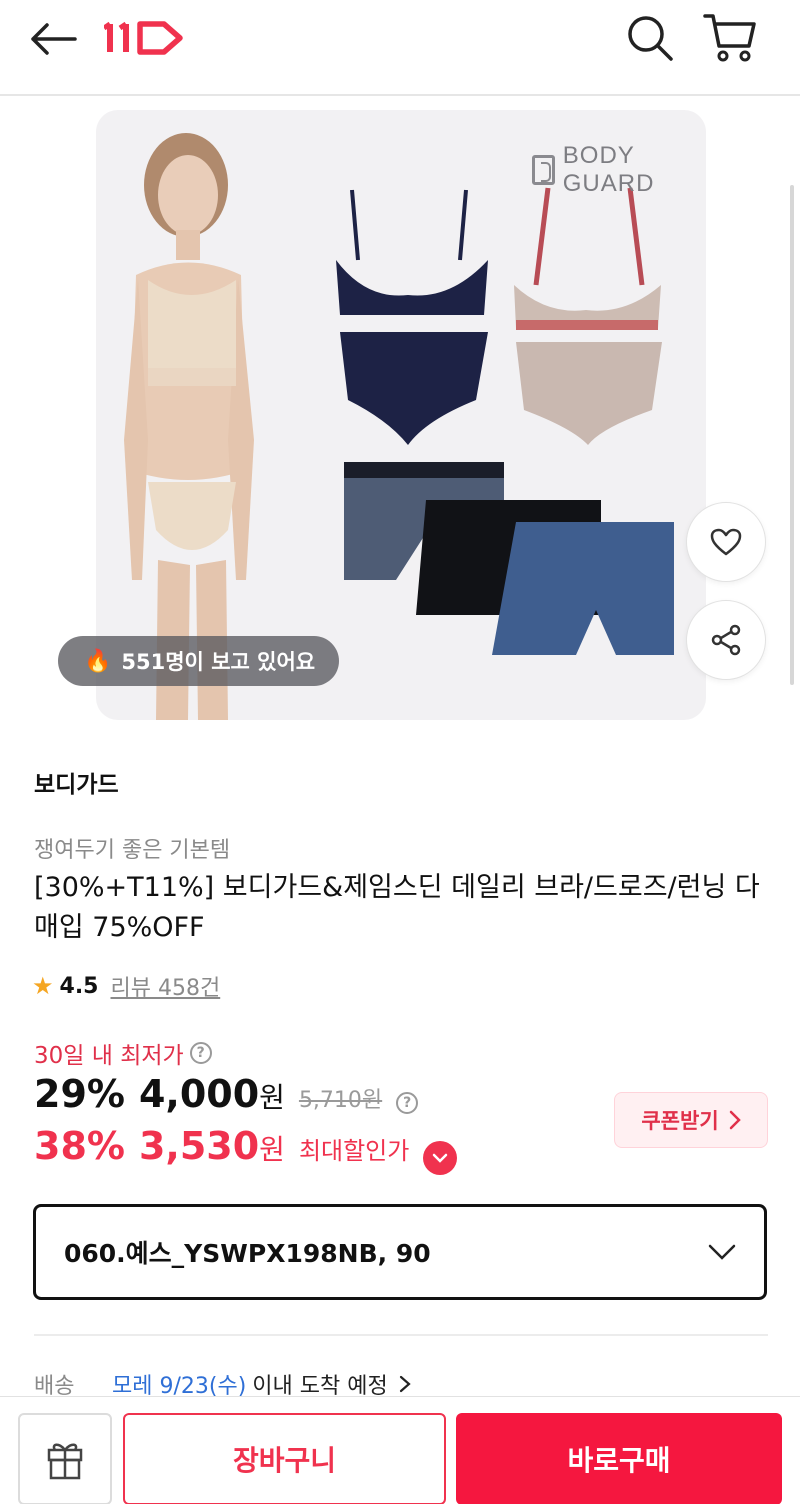 This screenshot has width=800, height=1504. I want to click on brand-watermark-text: BODY GUARD, so click(608, 169).